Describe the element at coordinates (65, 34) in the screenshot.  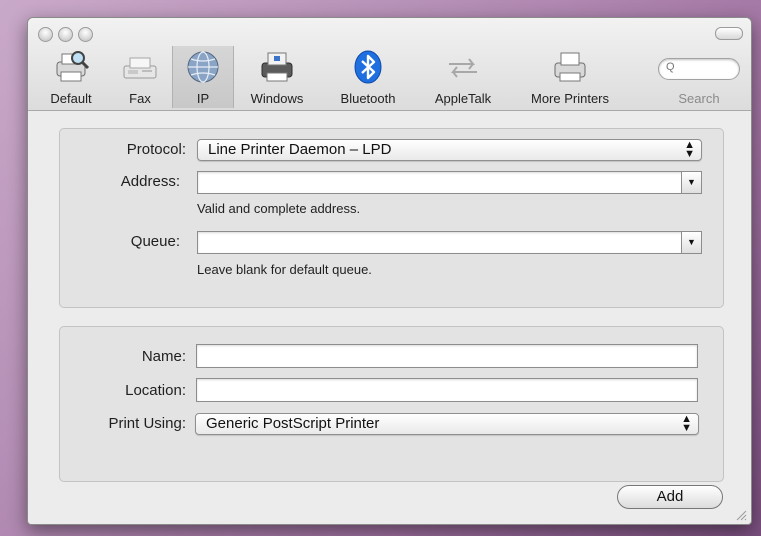
I see `minimize-button` at that location.